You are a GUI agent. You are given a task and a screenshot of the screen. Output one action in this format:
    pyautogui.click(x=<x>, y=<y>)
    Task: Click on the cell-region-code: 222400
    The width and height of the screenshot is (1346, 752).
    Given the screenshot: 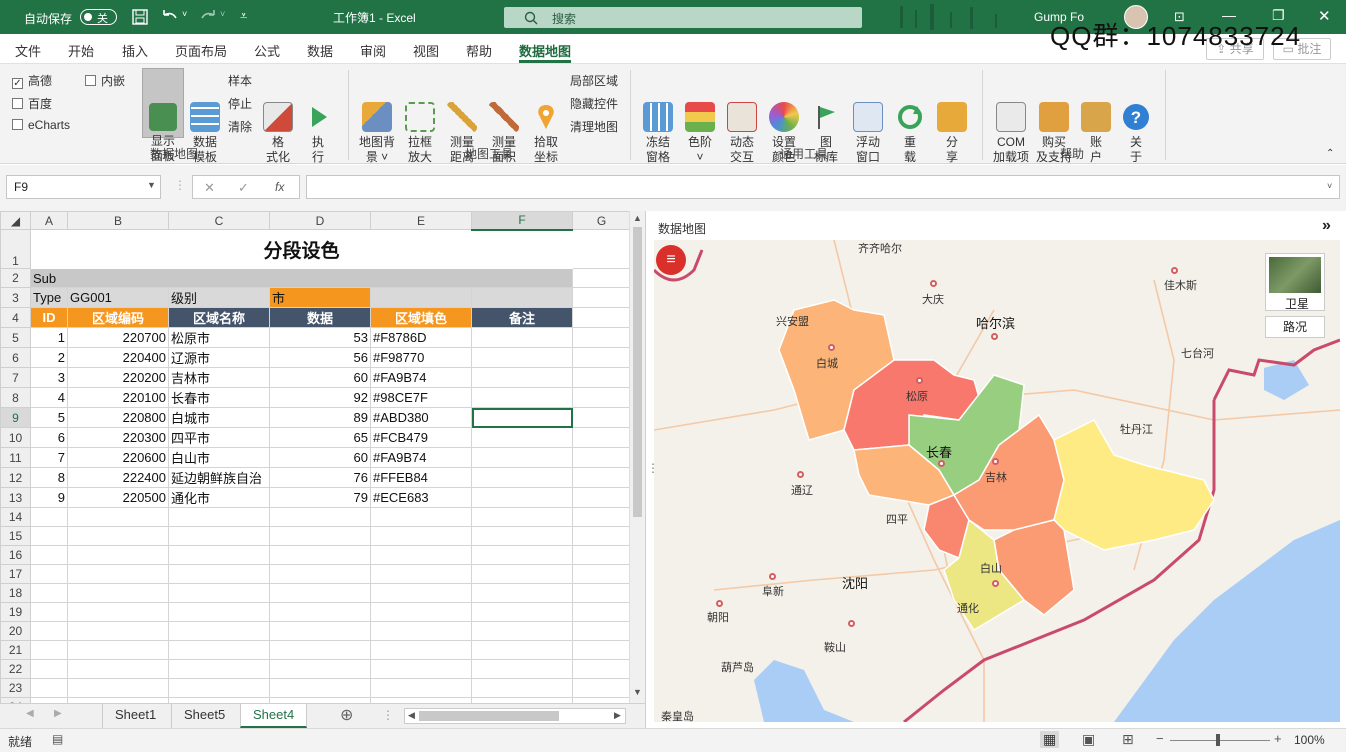 What is the action you would take?
    pyautogui.click(x=118, y=477)
    